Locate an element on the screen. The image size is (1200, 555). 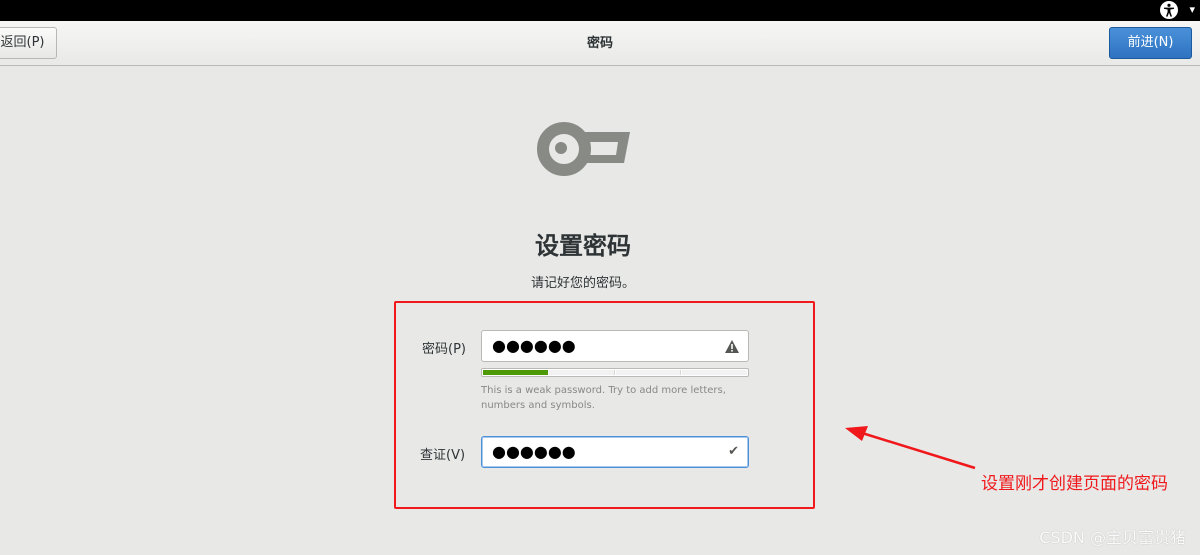
setup-subtitle: 请记好您的密码。 is located at coordinates (582, 283).